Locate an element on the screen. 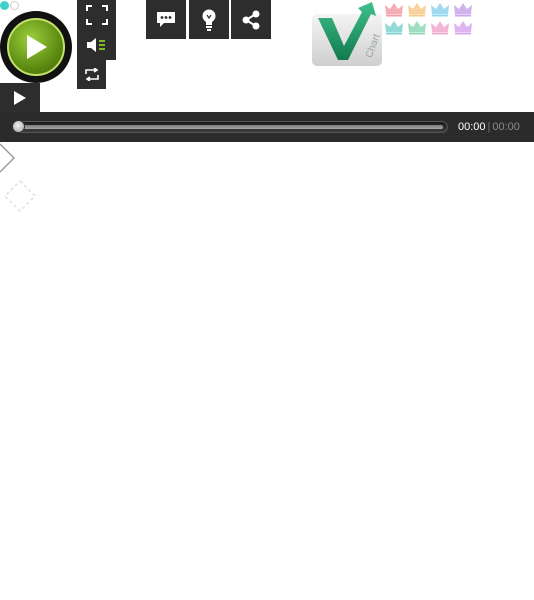 The image size is (534, 600). repeat-icon is located at coordinates (91, 74).